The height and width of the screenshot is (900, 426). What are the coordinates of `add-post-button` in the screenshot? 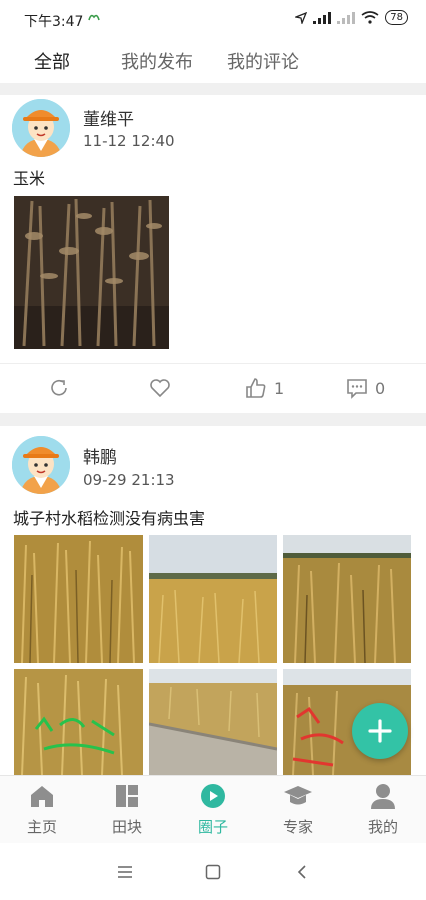 It's located at (380, 731).